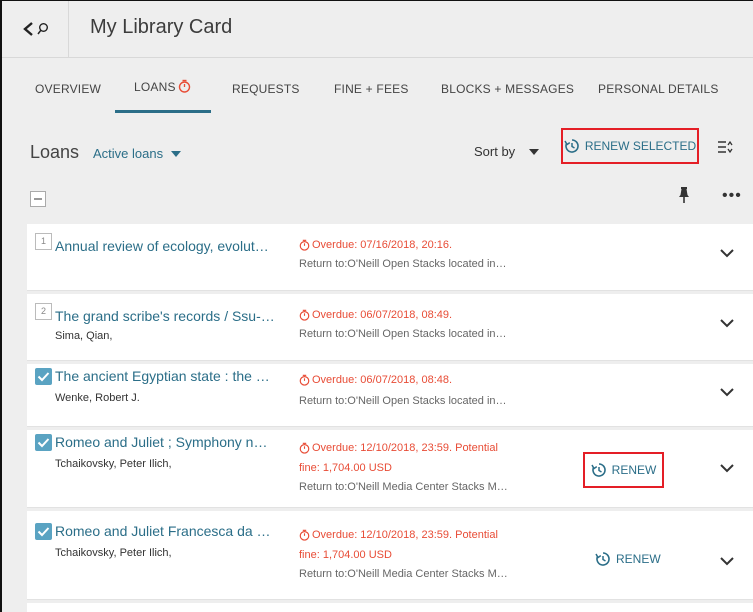 This screenshot has width=753, height=612. What do you see at coordinates (161, 27) in the screenshot?
I see `page-title: My Library Card` at bounding box center [161, 27].